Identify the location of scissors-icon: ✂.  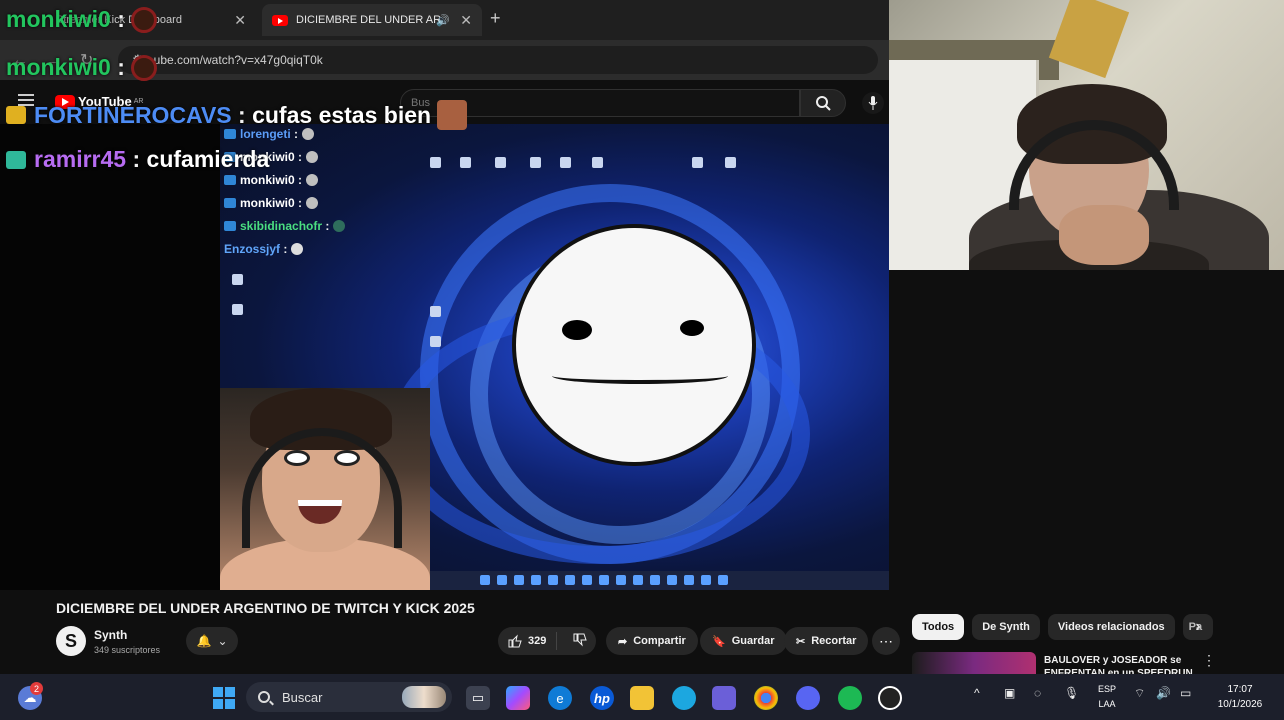
(801, 641).